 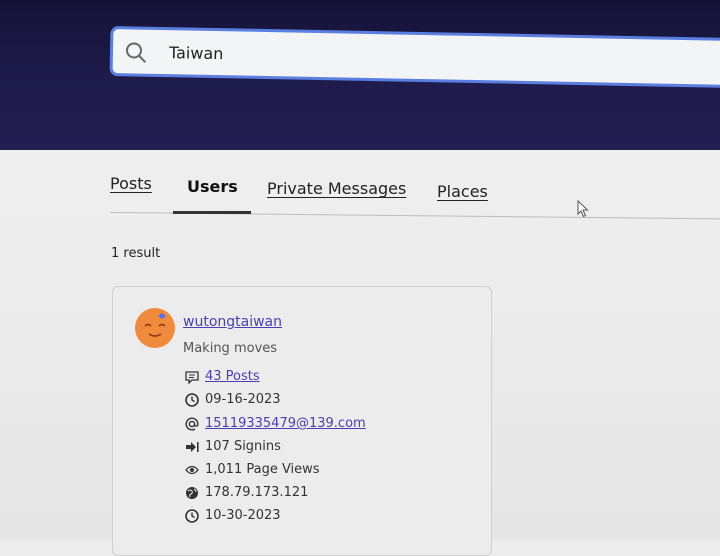 I want to click on signins-count: 107 Signins, so click(x=243, y=446).